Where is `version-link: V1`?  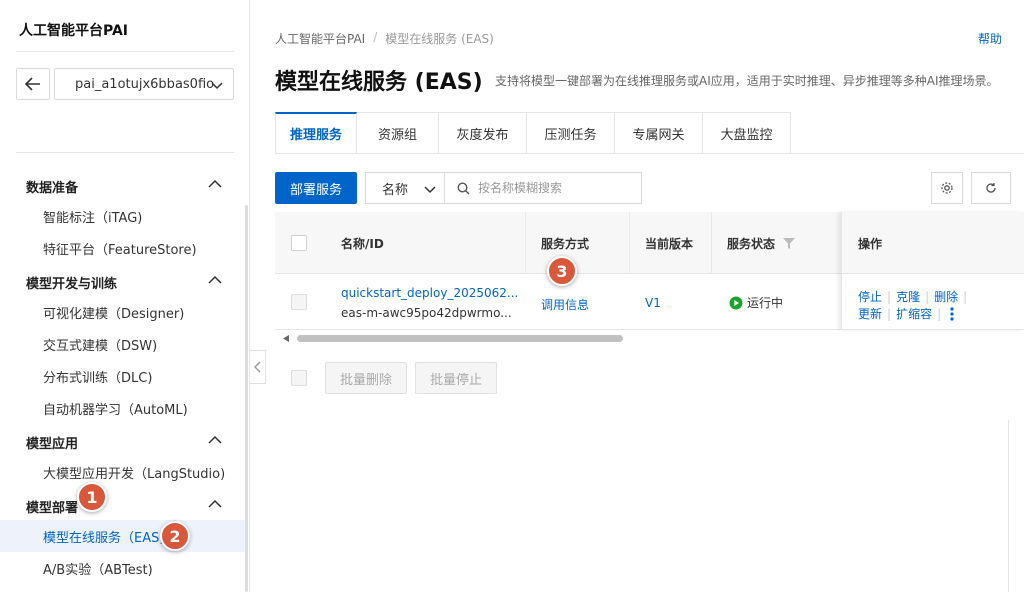 version-link: V1 is located at coordinates (653, 303).